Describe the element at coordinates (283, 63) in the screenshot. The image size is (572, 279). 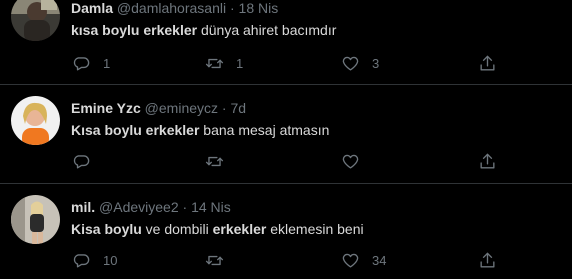
I see `tweet-actions: 1 1 3` at that location.